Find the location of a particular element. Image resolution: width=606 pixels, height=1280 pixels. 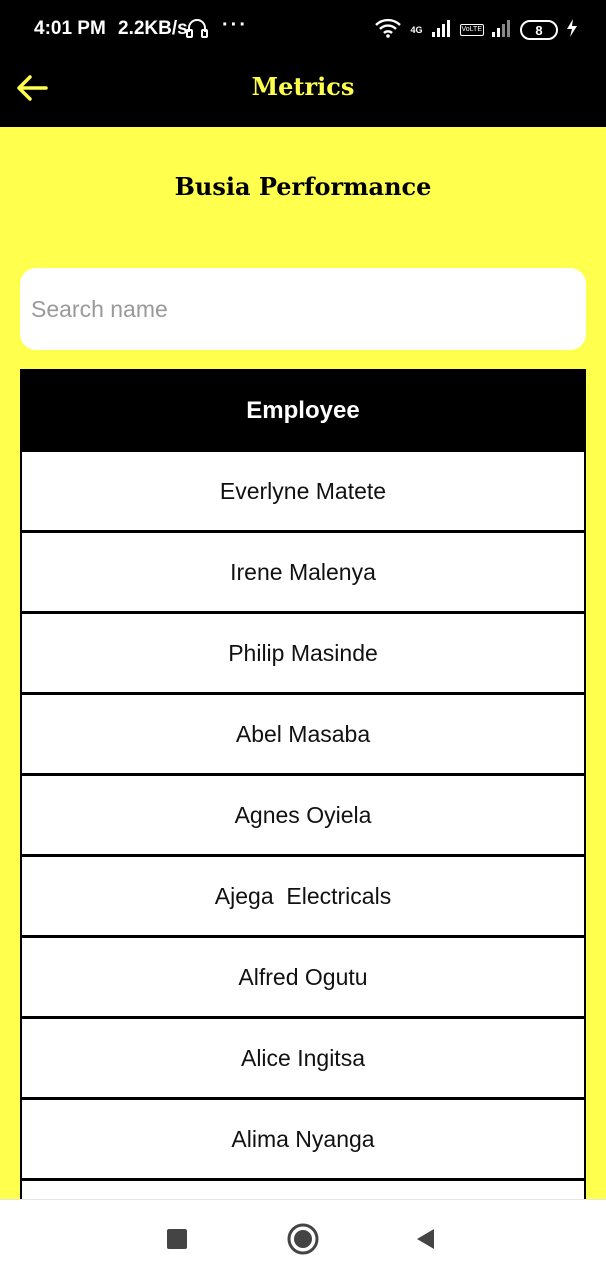

status-icons: 4G VoLTE 8 is located at coordinates (476, 30).